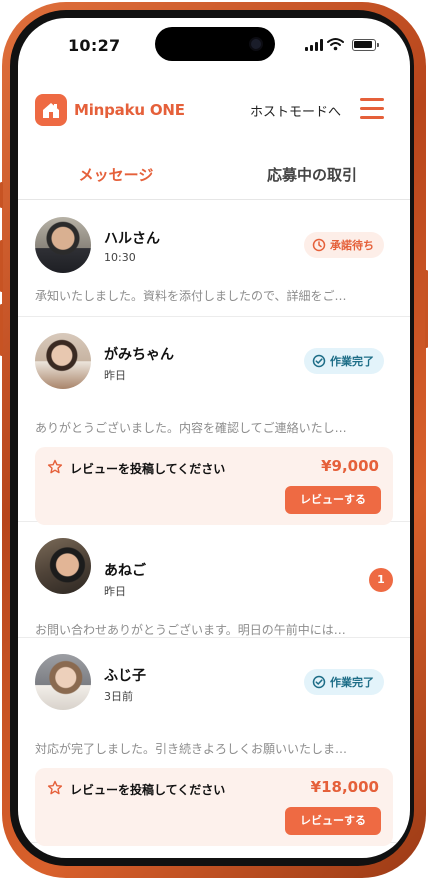  What do you see at coordinates (51, 110) in the screenshot?
I see `house-icon` at bounding box center [51, 110].